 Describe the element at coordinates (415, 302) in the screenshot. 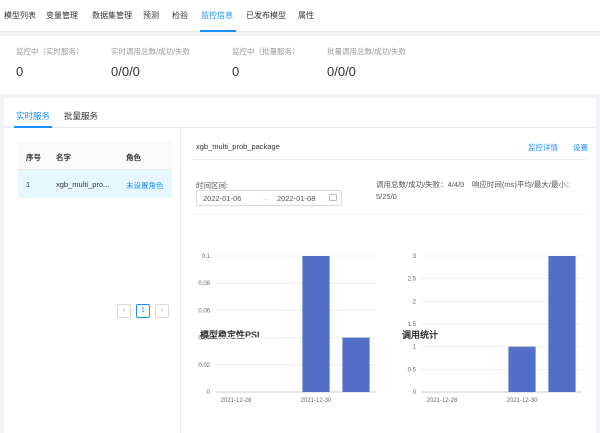

I see `y-tick-label: 2` at that location.